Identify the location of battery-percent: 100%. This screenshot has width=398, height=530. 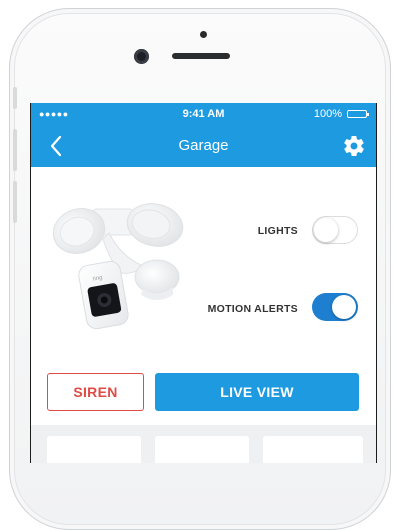
(327, 114).